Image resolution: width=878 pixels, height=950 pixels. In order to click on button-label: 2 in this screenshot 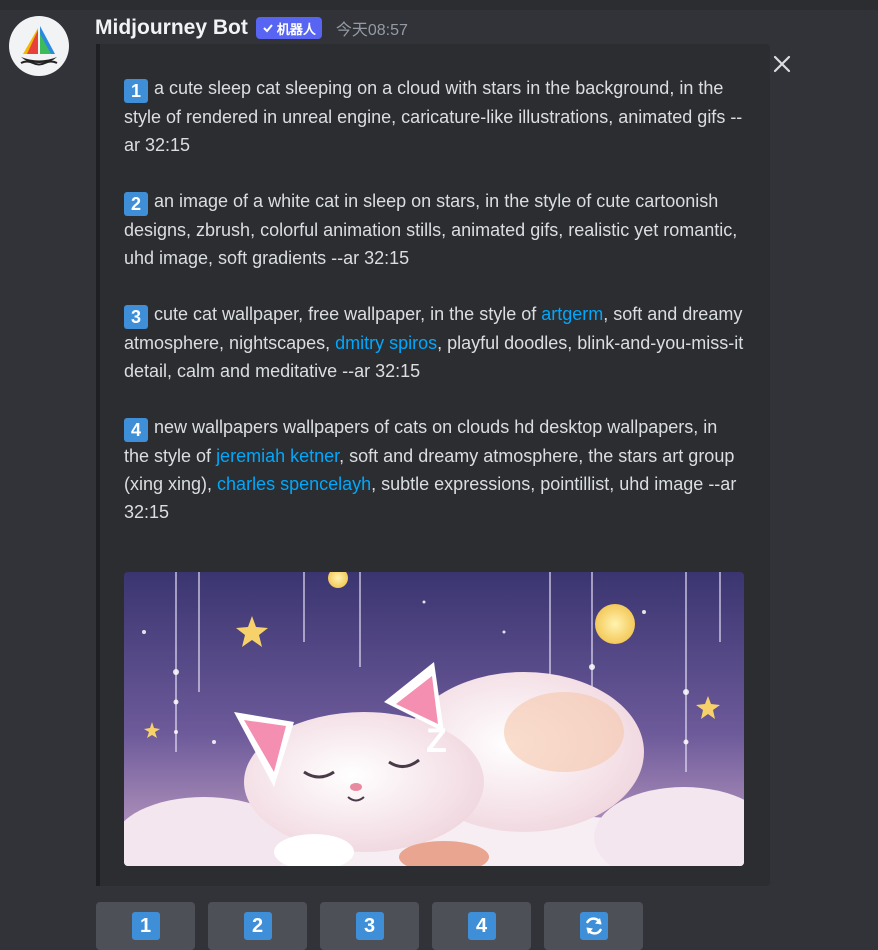, I will do `click(257, 926)`.